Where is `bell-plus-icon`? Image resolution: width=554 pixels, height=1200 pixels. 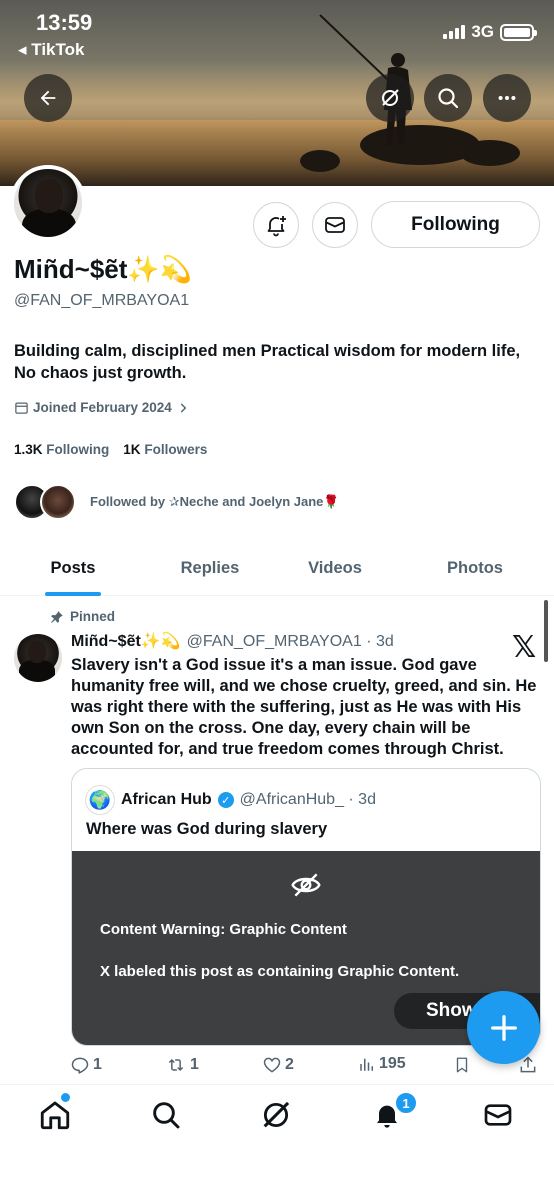 bell-plus-icon is located at coordinates (276, 226).